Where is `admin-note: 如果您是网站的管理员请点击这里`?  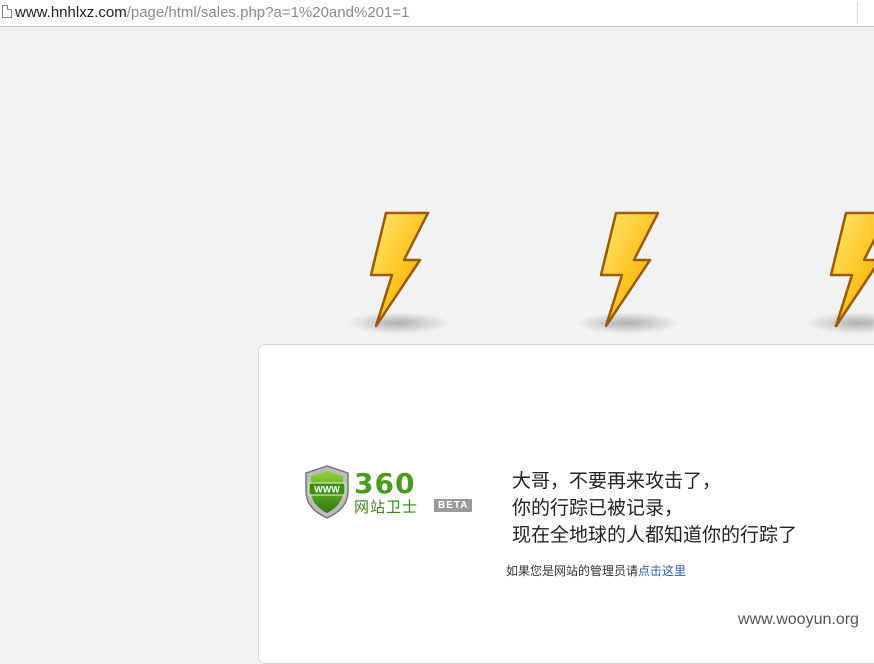
admin-note: 如果您是网站的管理员请点击这里 is located at coordinates (596, 570).